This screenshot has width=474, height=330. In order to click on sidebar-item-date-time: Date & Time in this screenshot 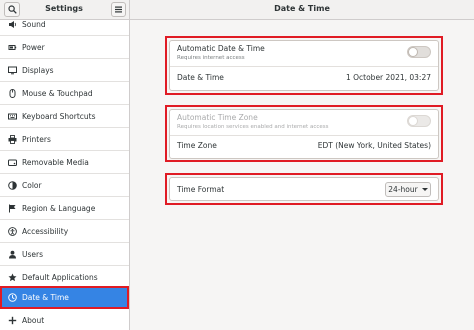, I will do `click(64, 297)`.